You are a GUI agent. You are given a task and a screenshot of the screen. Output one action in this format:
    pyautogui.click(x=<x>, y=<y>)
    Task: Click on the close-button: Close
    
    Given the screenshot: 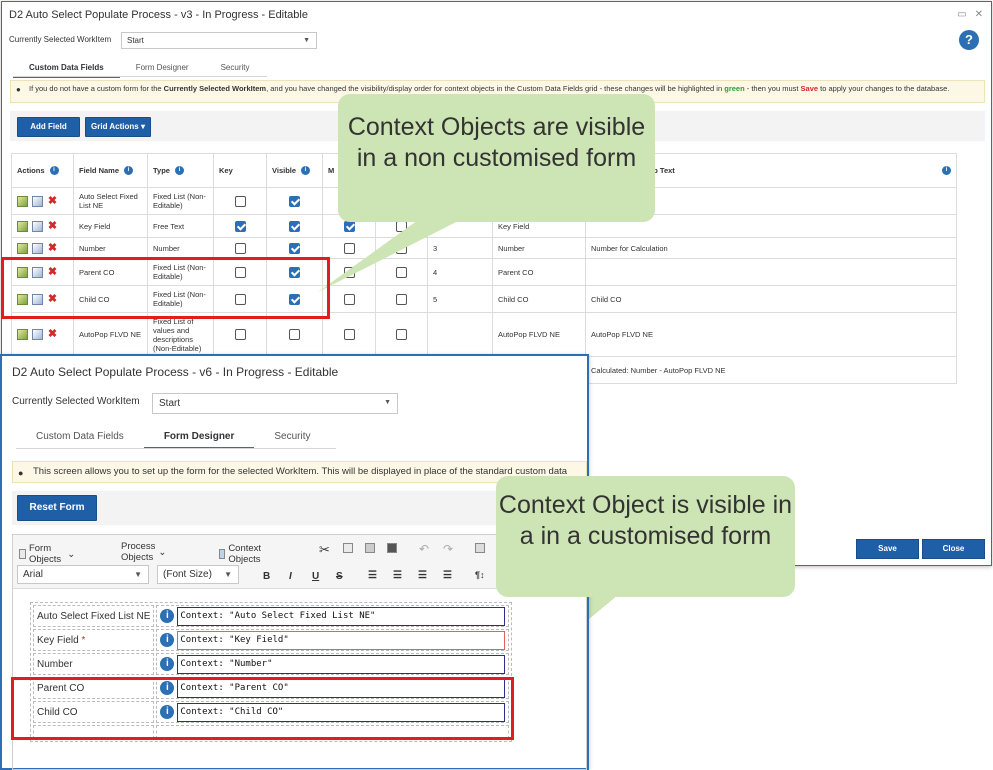 What is the action you would take?
    pyautogui.click(x=953, y=549)
    